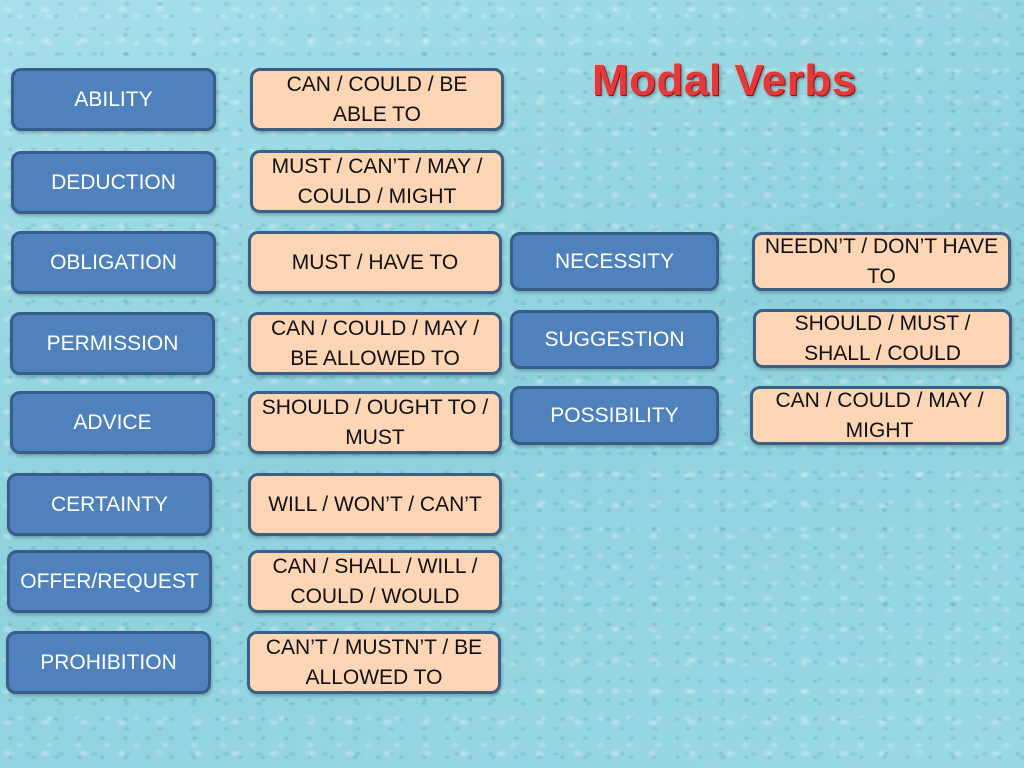 This screenshot has height=768, width=1024. What do you see at coordinates (108, 662) in the screenshot?
I see `category-prohibition: PROHIBITION` at bounding box center [108, 662].